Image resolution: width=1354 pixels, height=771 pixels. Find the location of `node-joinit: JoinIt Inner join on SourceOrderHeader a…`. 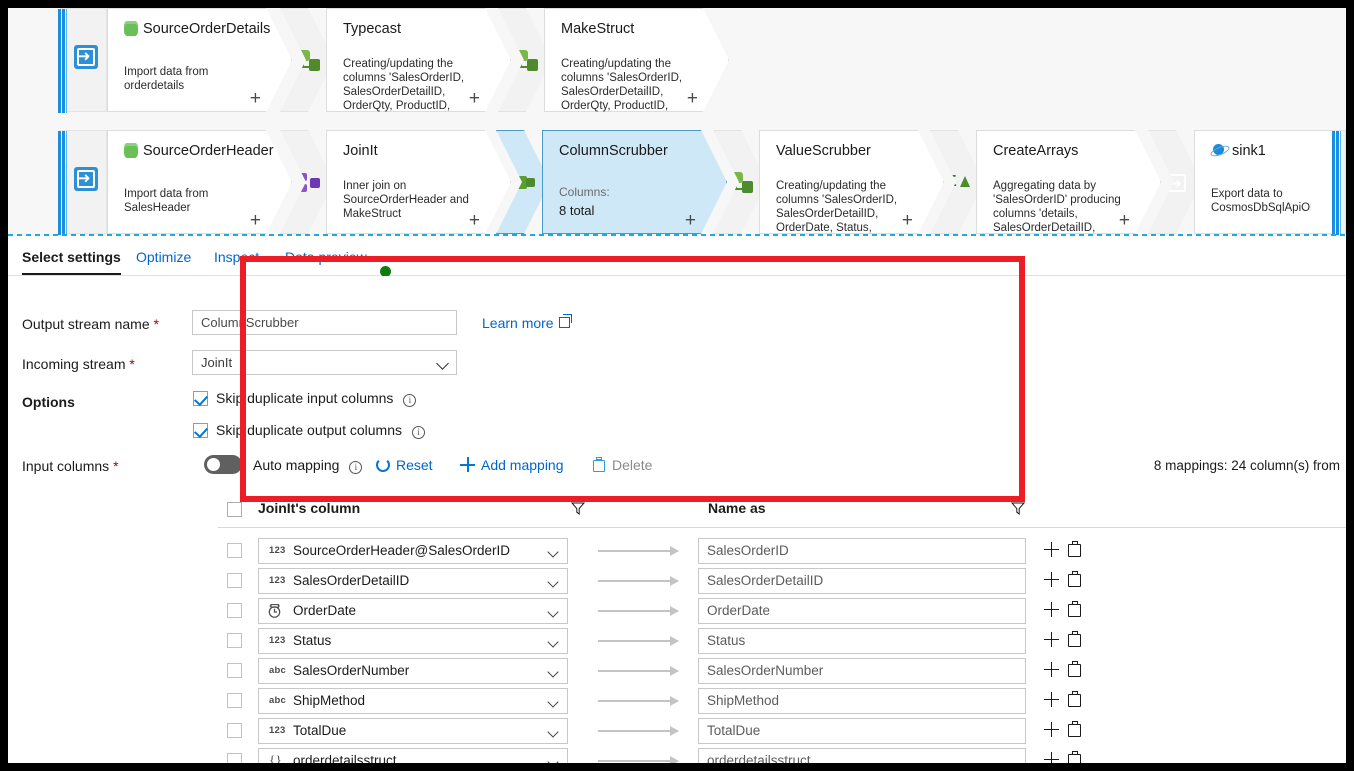

node-joinit: JoinIt Inner join on SourceOrderHeader a… is located at coordinates (418, 182).